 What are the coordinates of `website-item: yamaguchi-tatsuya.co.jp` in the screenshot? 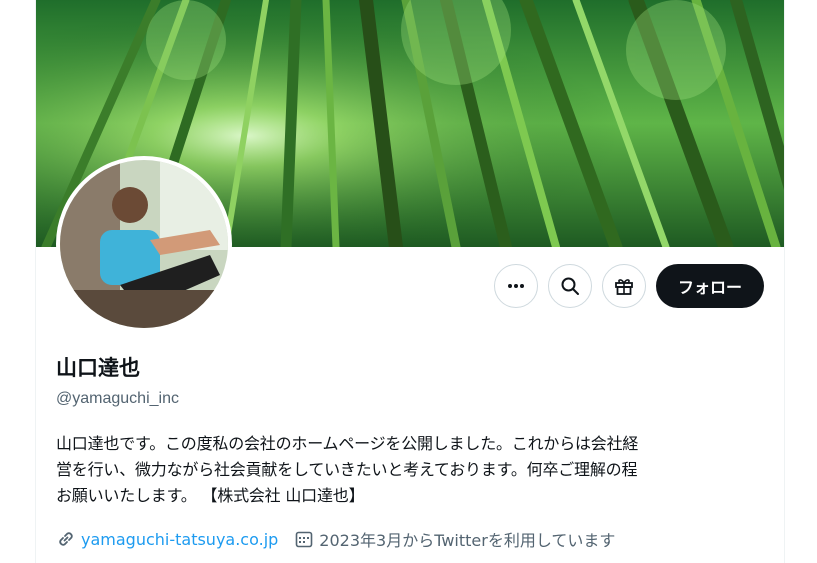 It's located at (167, 539).